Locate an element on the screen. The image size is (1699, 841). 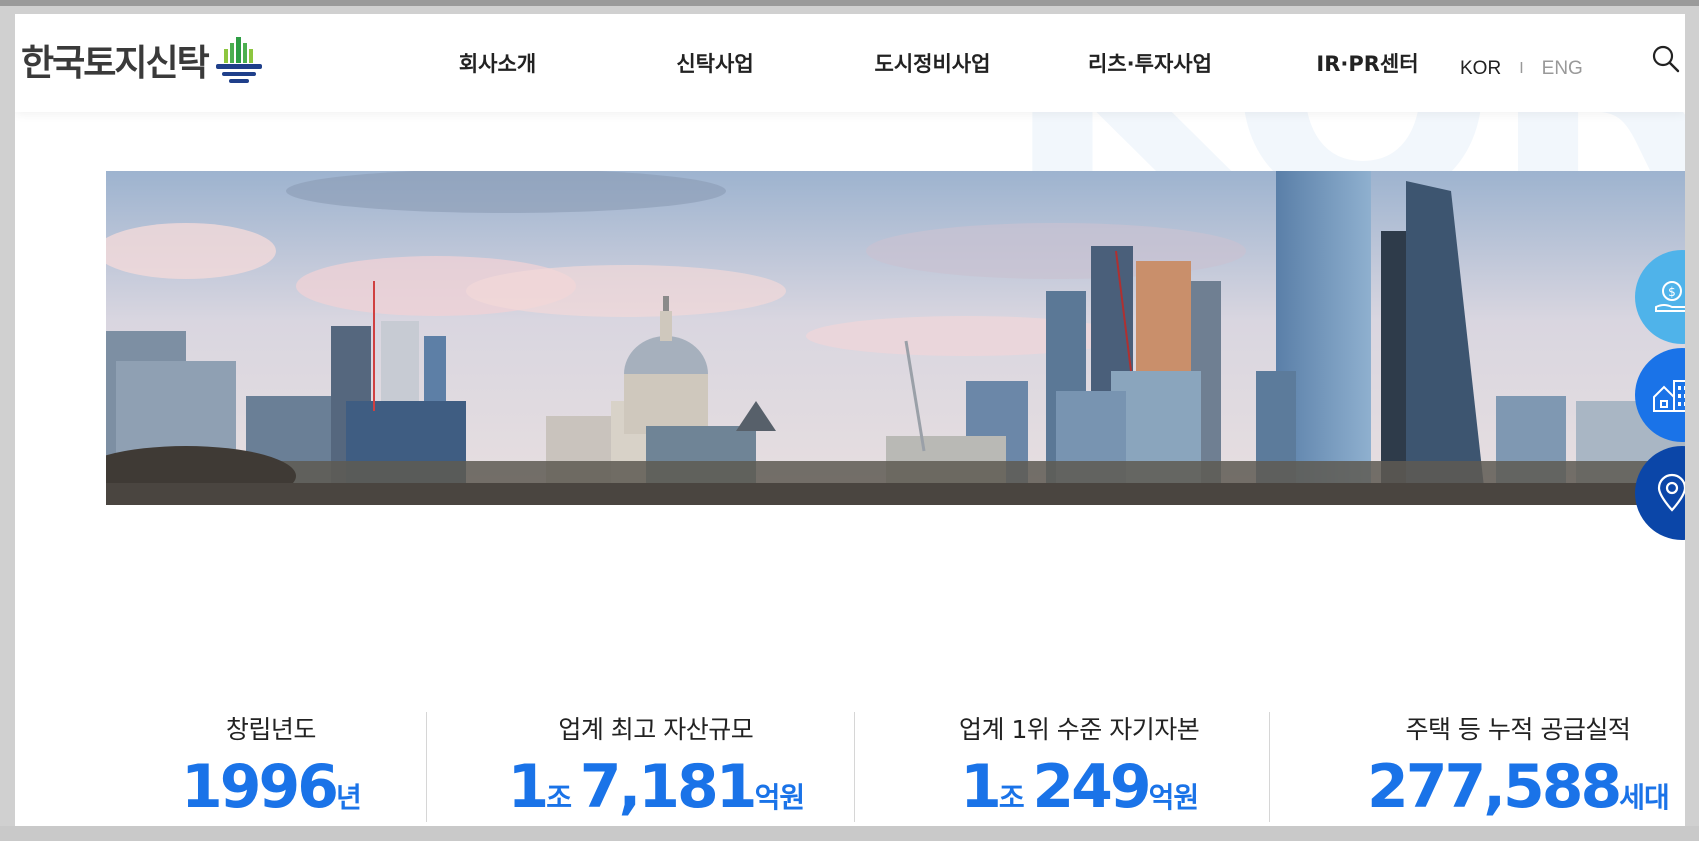
money-hand-icon: $ is located at coordinates (1670, 296).